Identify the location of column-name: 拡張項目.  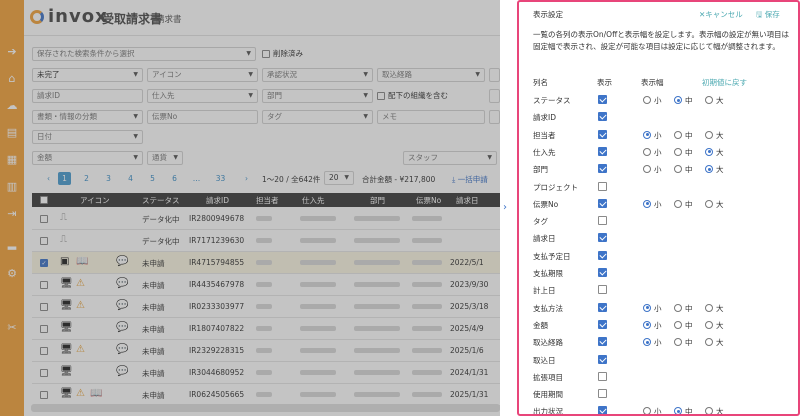
(548, 377).